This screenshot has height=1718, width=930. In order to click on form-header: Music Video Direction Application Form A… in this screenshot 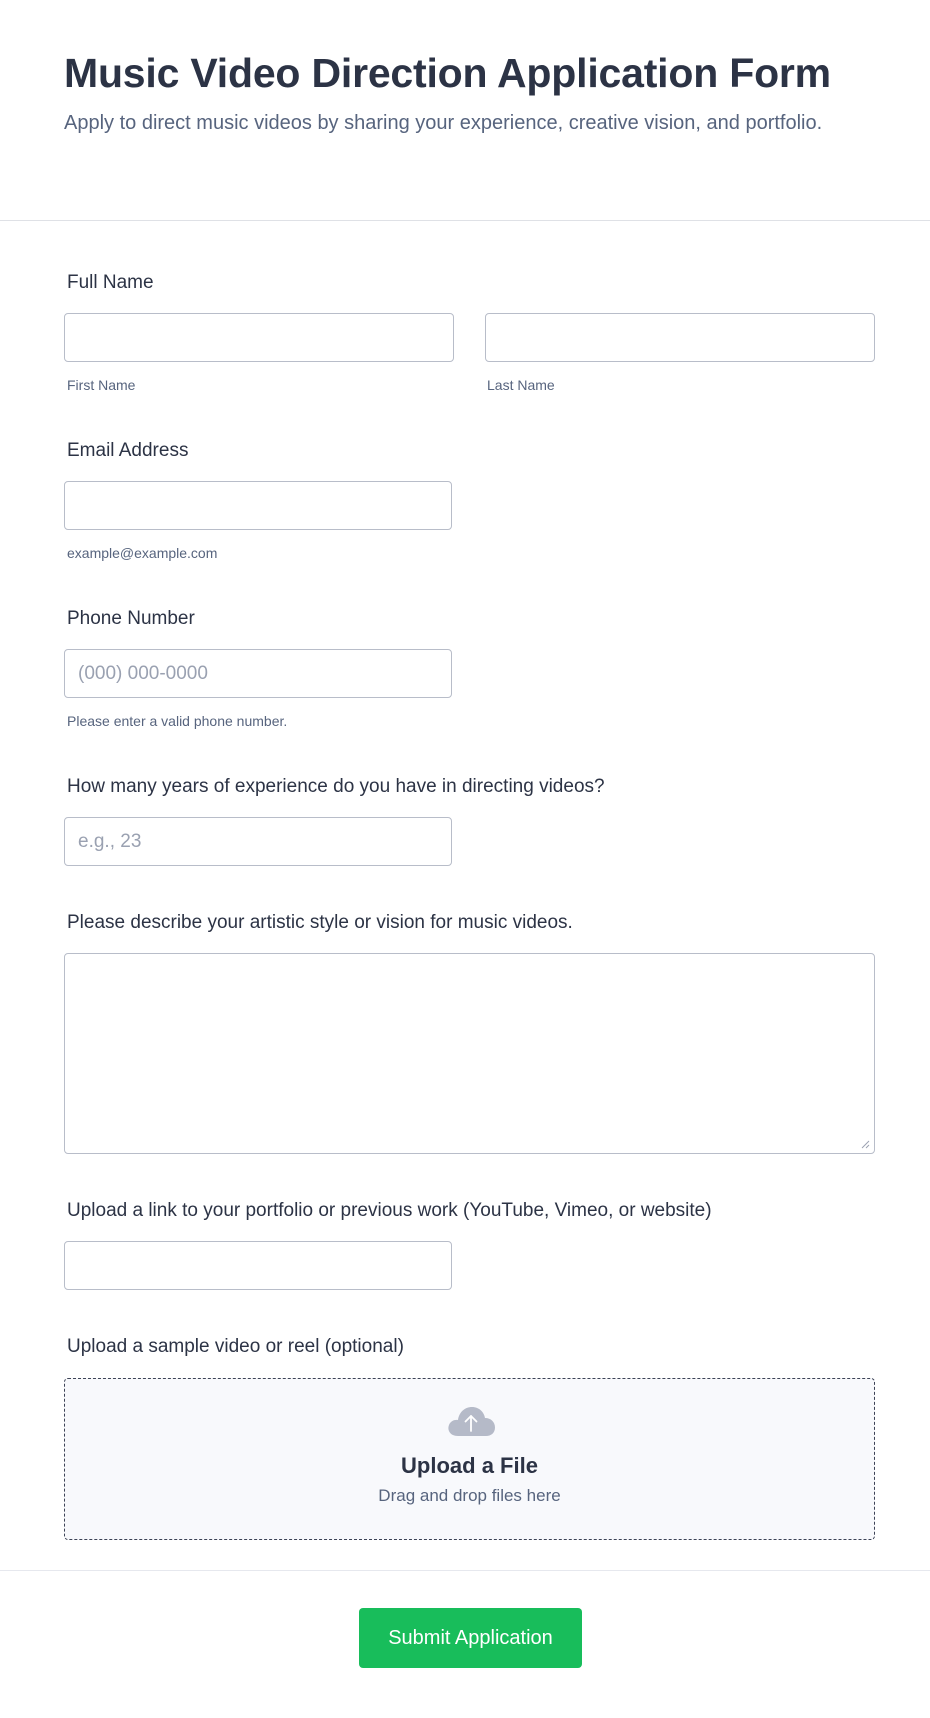, I will do `click(465, 110)`.